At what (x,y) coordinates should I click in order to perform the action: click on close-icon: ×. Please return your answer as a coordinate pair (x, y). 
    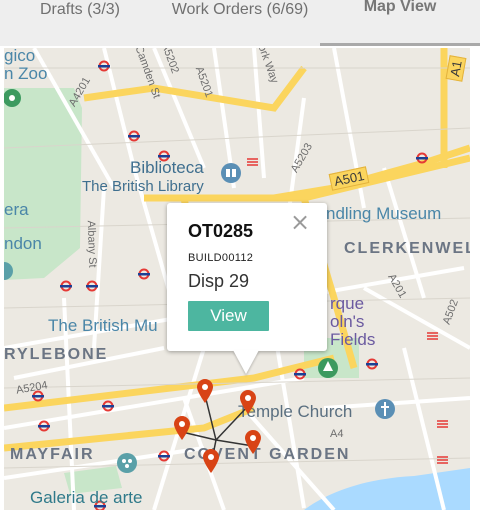
    Looking at the image, I should click on (300, 222).